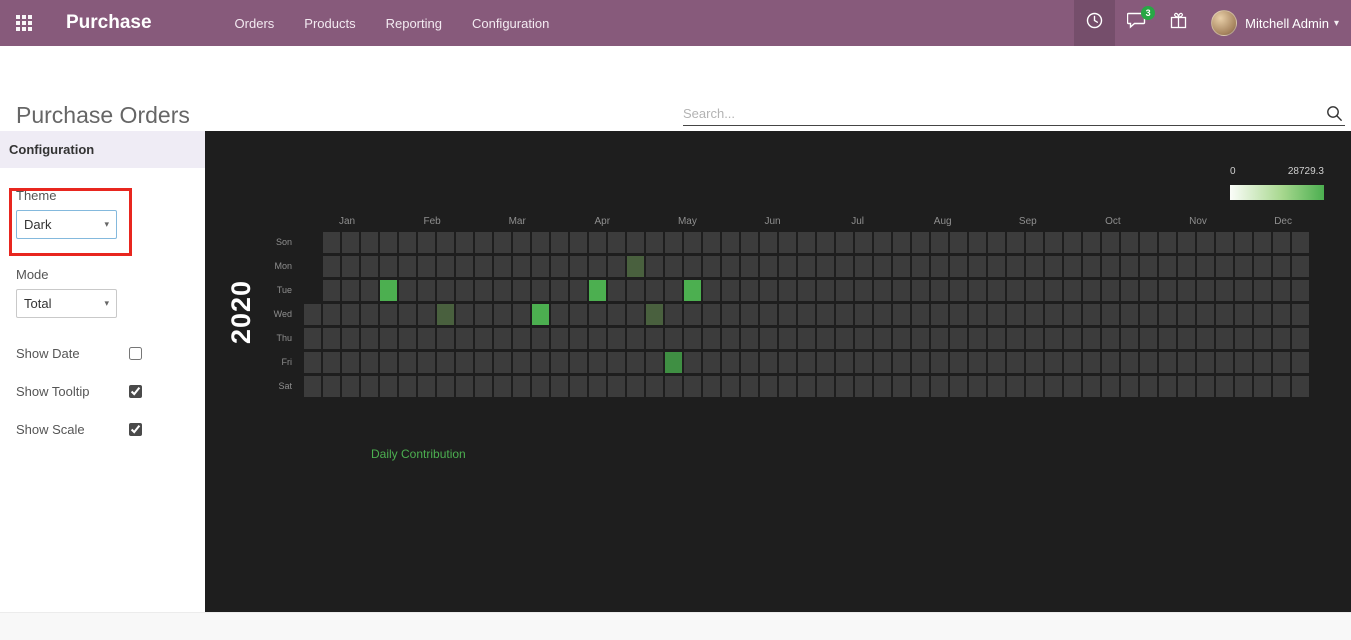 The image size is (1351, 640). What do you see at coordinates (1178, 23) in the screenshot?
I see `gift-button` at bounding box center [1178, 23].